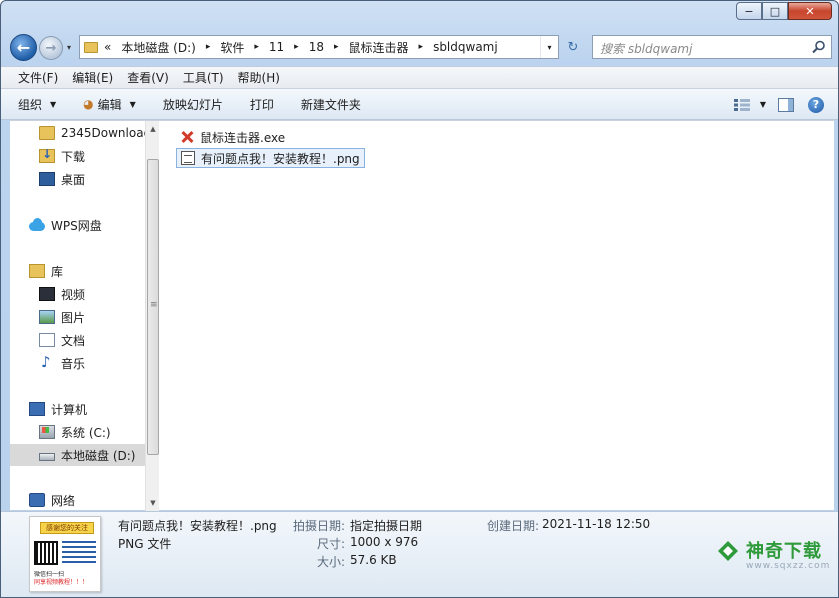 This screenshot has width=839, height=598. I want to click on sidebar-item-desktop: 桌面, so click(92, 179).